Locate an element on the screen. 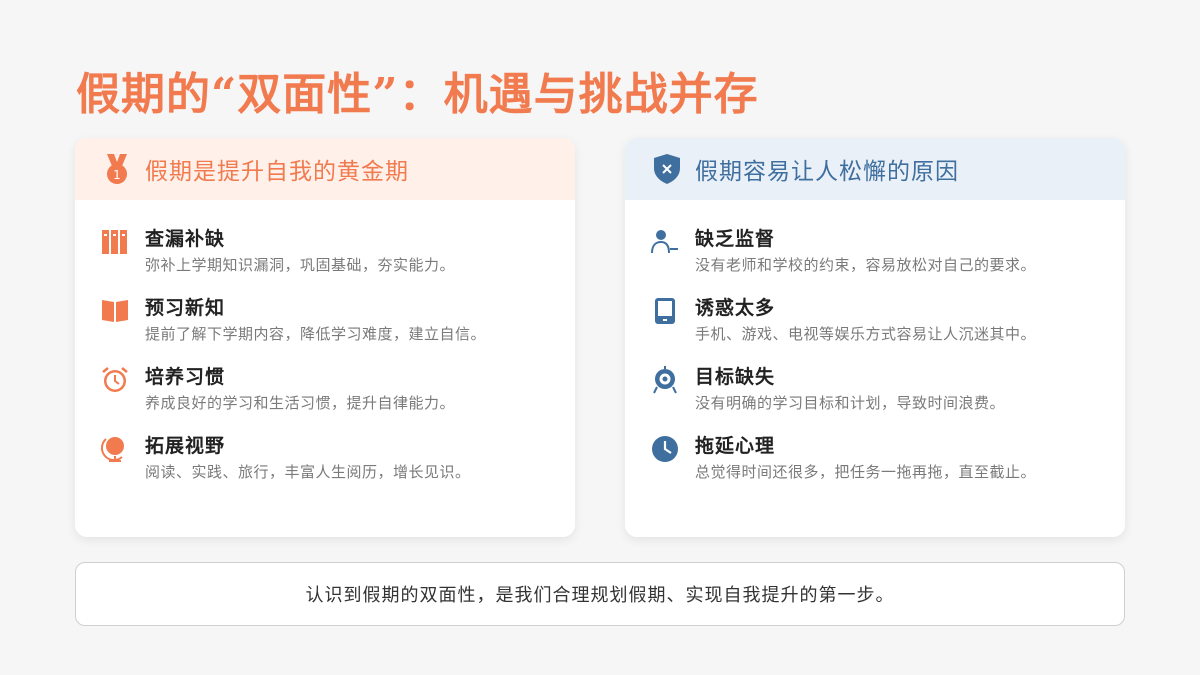 The width and height of the screenshot is (1200, 675). tablet-icon is located at coordinates (665, 311).